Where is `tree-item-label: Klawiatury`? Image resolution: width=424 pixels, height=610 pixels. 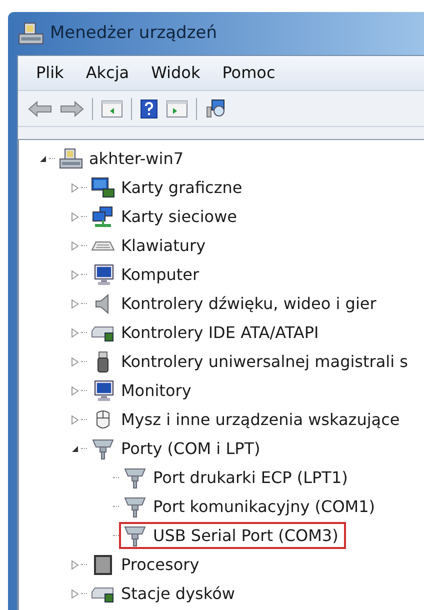 tree-item-label: Klawiatury is located at coordinates (163, 246).